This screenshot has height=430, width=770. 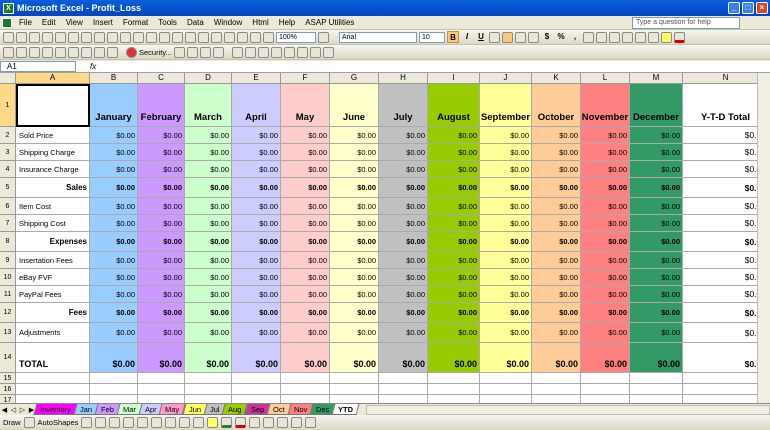 I want to click on zoom-select: 100%, so click(x=296, y=37).